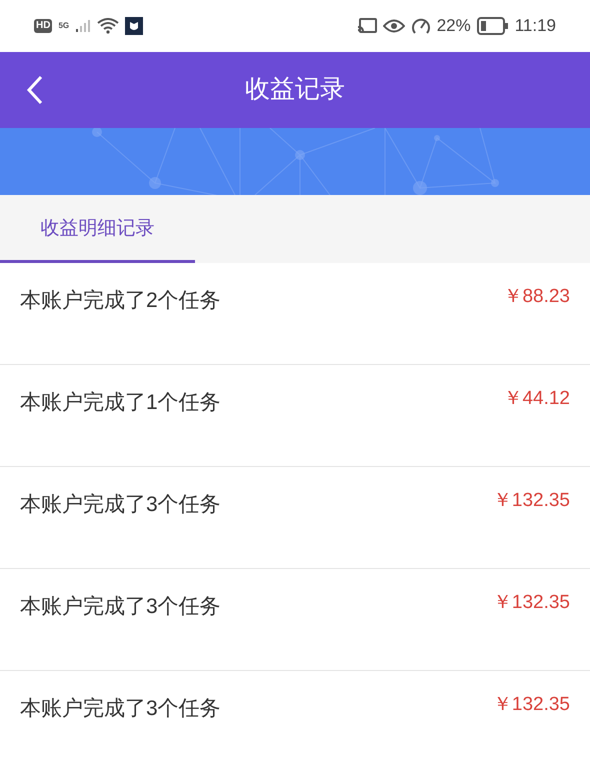 Image resolution: width=590 pixels, height=765 pixels. I want to click on signal-icon, so click(83, 26).